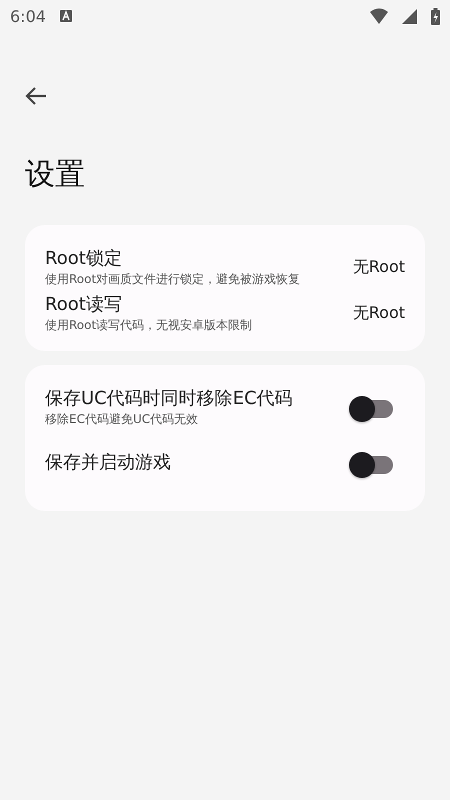 This screenshot has height=800, width=450. What do you see at coordinates (28, 16) in the screenshot?
I see `status-time: 6:04` at bounding box center [28, 16].